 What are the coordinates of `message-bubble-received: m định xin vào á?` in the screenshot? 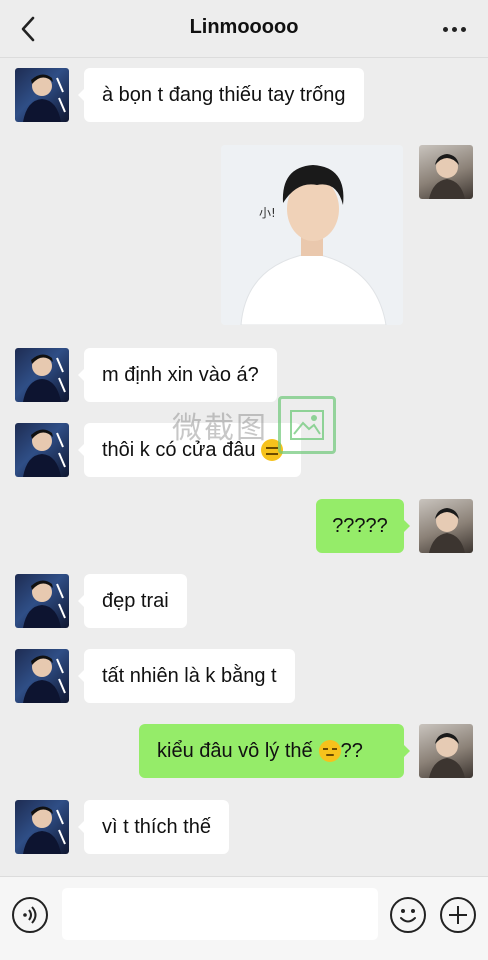 It's located at (177, 375).